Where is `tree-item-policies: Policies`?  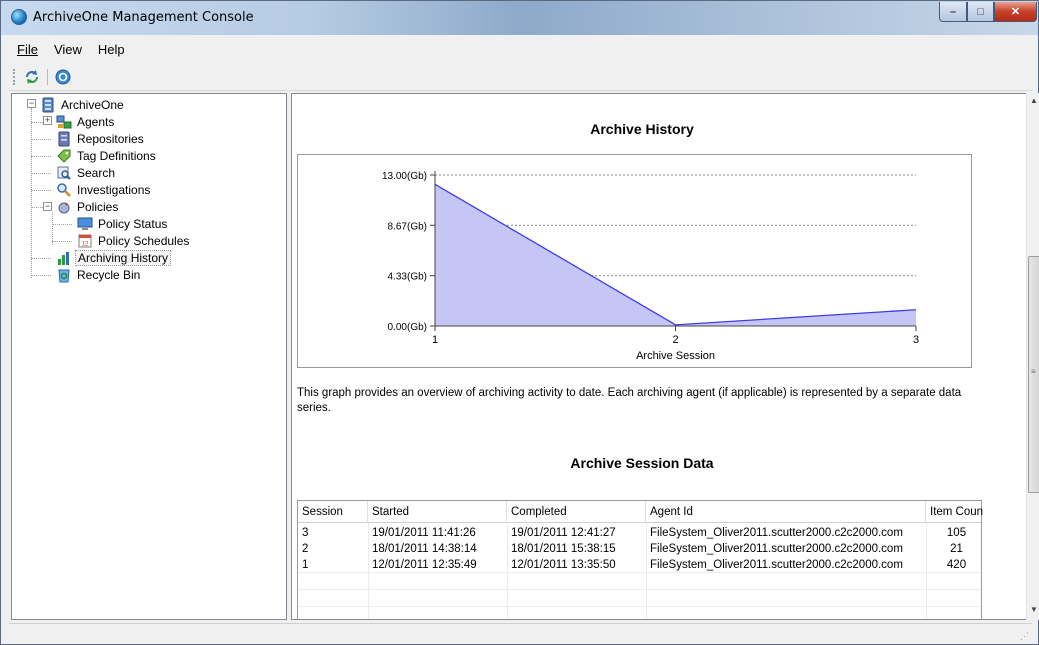 tree-item-policies: Policies is located at coordinates (88, 206).